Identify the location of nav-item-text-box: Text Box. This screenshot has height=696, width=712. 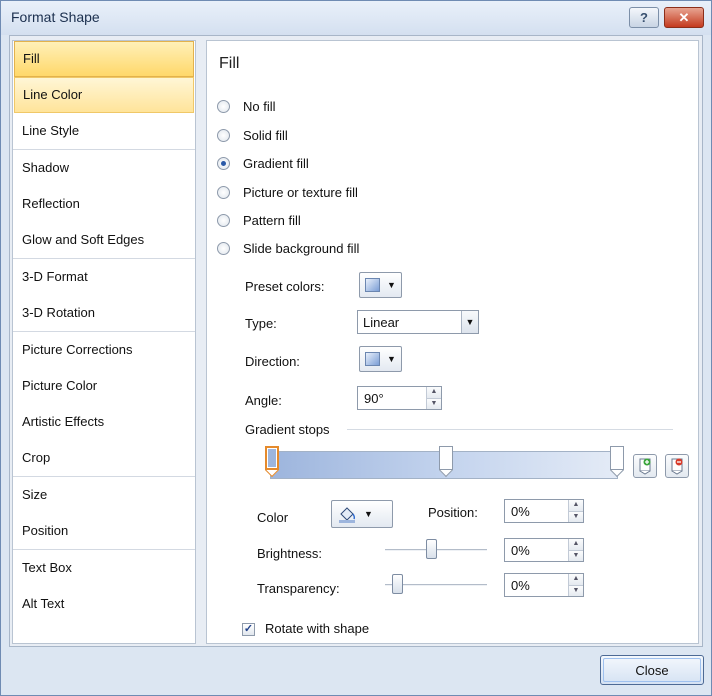
(104, 568).